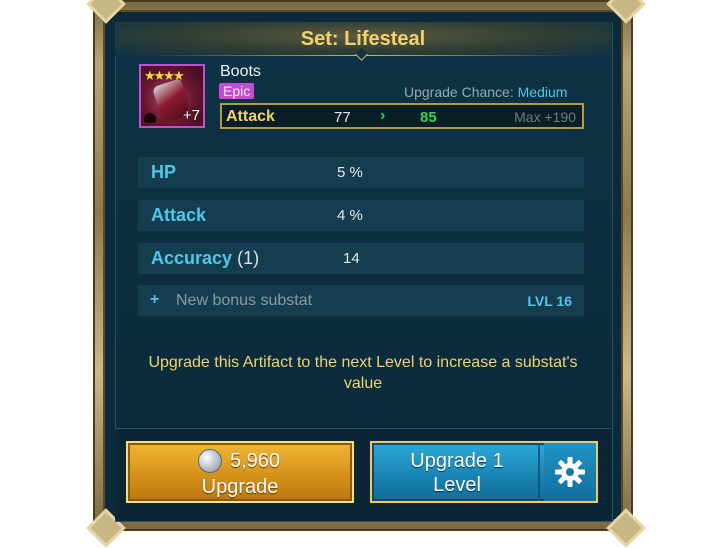 This screenshot has width=726, height=548. I want to click on main-stat-next: 85, so click(428, 117).